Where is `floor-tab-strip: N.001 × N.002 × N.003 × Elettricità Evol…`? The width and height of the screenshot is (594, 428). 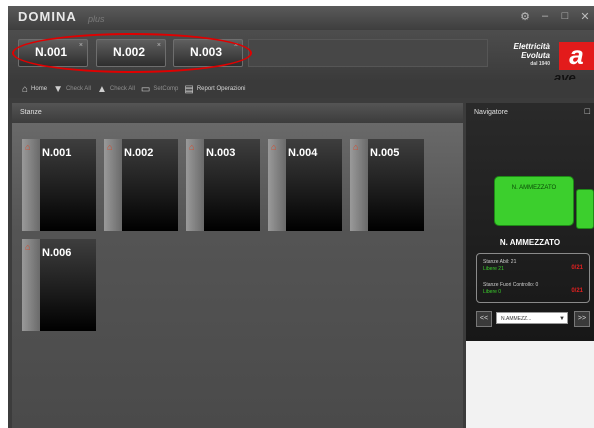 floor-tab-strip: N.001 × N.002 × N.003 × Elettricità Evol… is located at coordinates (301, 57).